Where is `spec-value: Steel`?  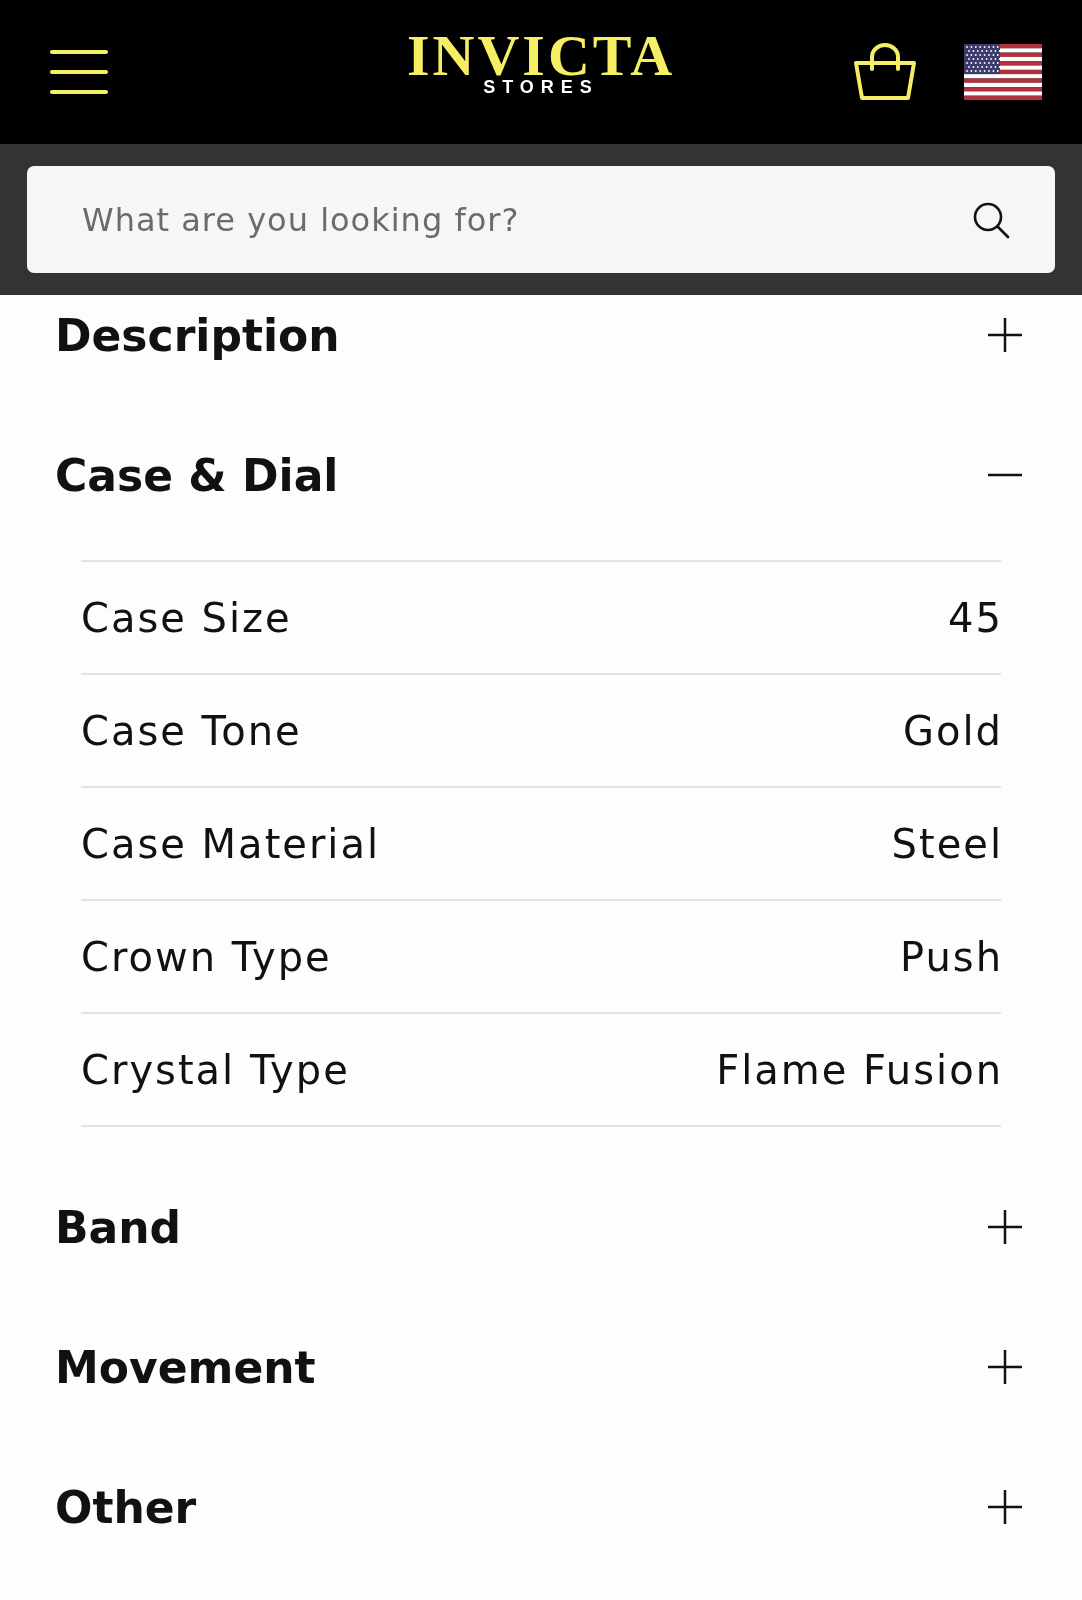
spec-value: Steel is located at coordinates (947, 843).